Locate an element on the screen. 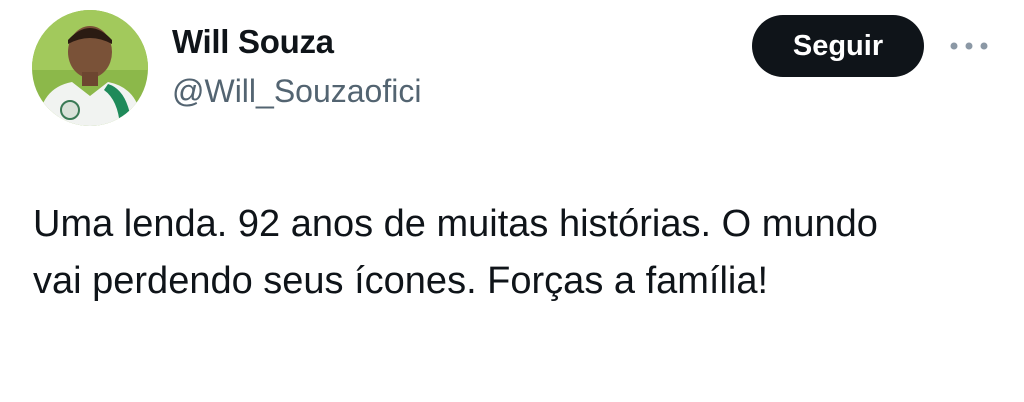 The height and width of the screenshot is (402, 1024). profile-photo-icon is located at coordinates (90, 68).